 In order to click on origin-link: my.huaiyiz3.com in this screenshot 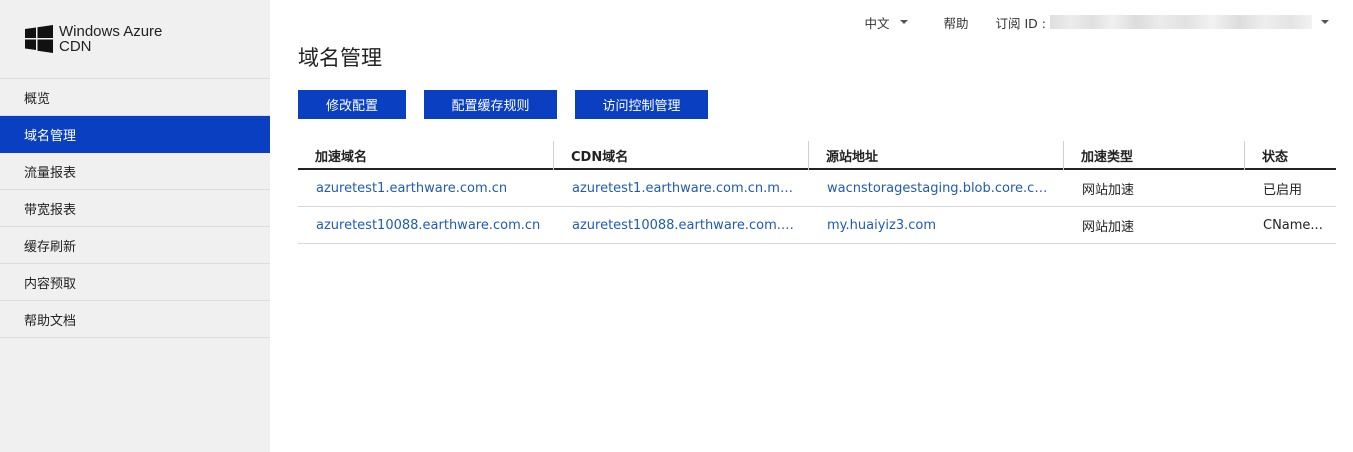, I will do `click(881, 225)`.